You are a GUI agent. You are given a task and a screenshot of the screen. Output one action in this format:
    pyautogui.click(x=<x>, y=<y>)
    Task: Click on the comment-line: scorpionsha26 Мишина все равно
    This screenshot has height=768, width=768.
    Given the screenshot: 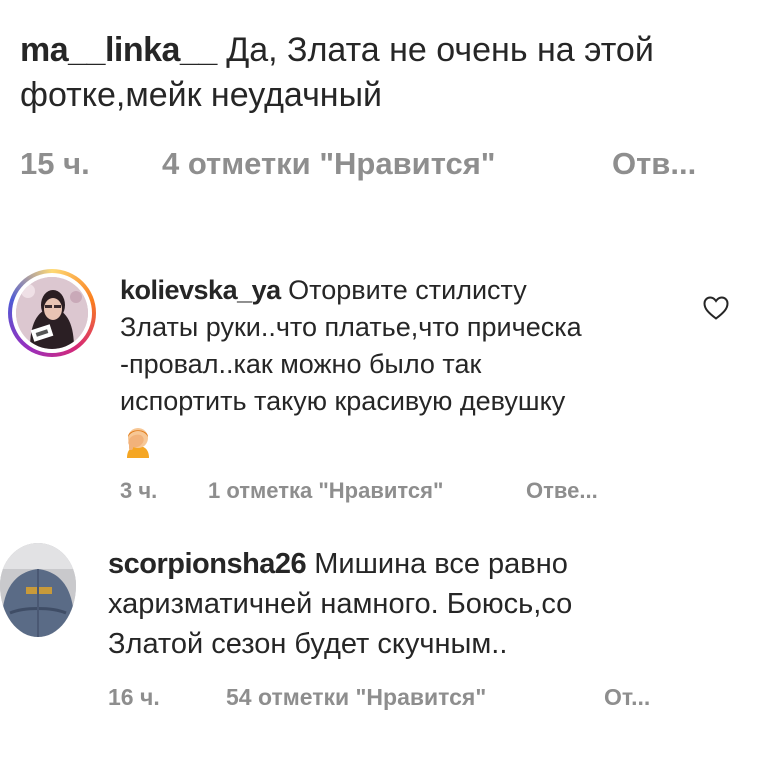 What is the action you would take?
    pyautogui.click(x=408, y=564)
    